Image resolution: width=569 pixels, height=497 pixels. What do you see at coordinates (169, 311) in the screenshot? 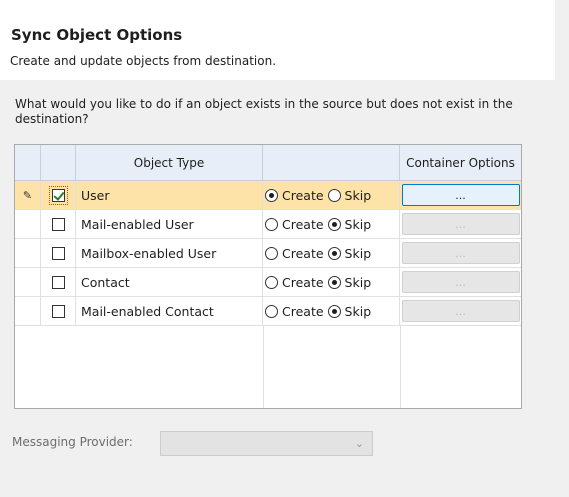
I see `object-type-cell: Mail-enabled Contact` at bounding box center [169, 311].